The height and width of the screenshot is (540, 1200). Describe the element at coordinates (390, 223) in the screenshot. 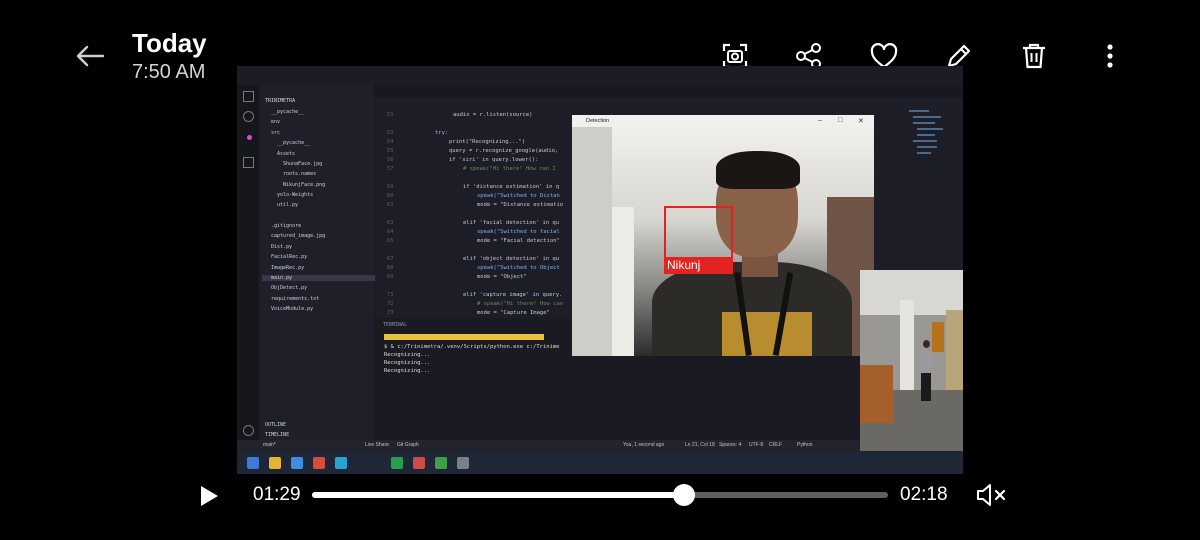

I see `line-number: 63` at that location.